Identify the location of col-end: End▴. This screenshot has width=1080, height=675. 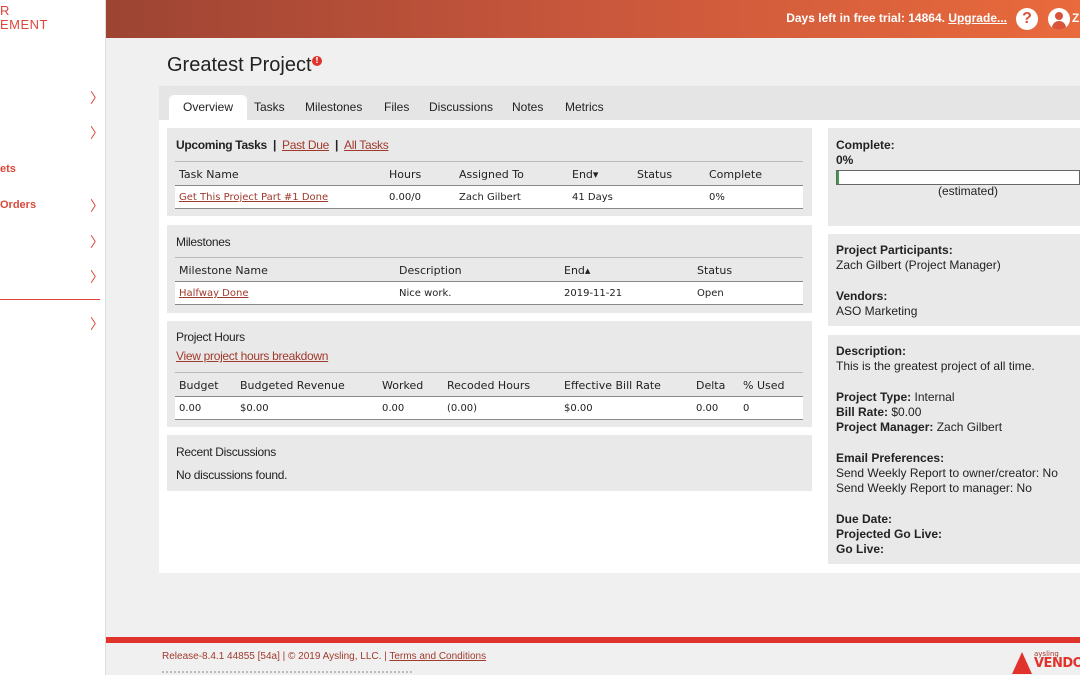
(577, 270).